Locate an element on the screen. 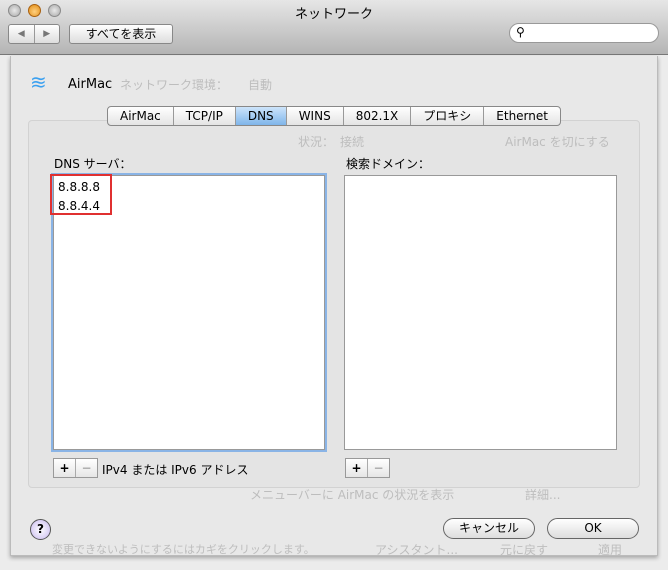 Image resolution: width=668 pixels, height=570 pixels. help-button: ? is located at coordinates (40, 529).